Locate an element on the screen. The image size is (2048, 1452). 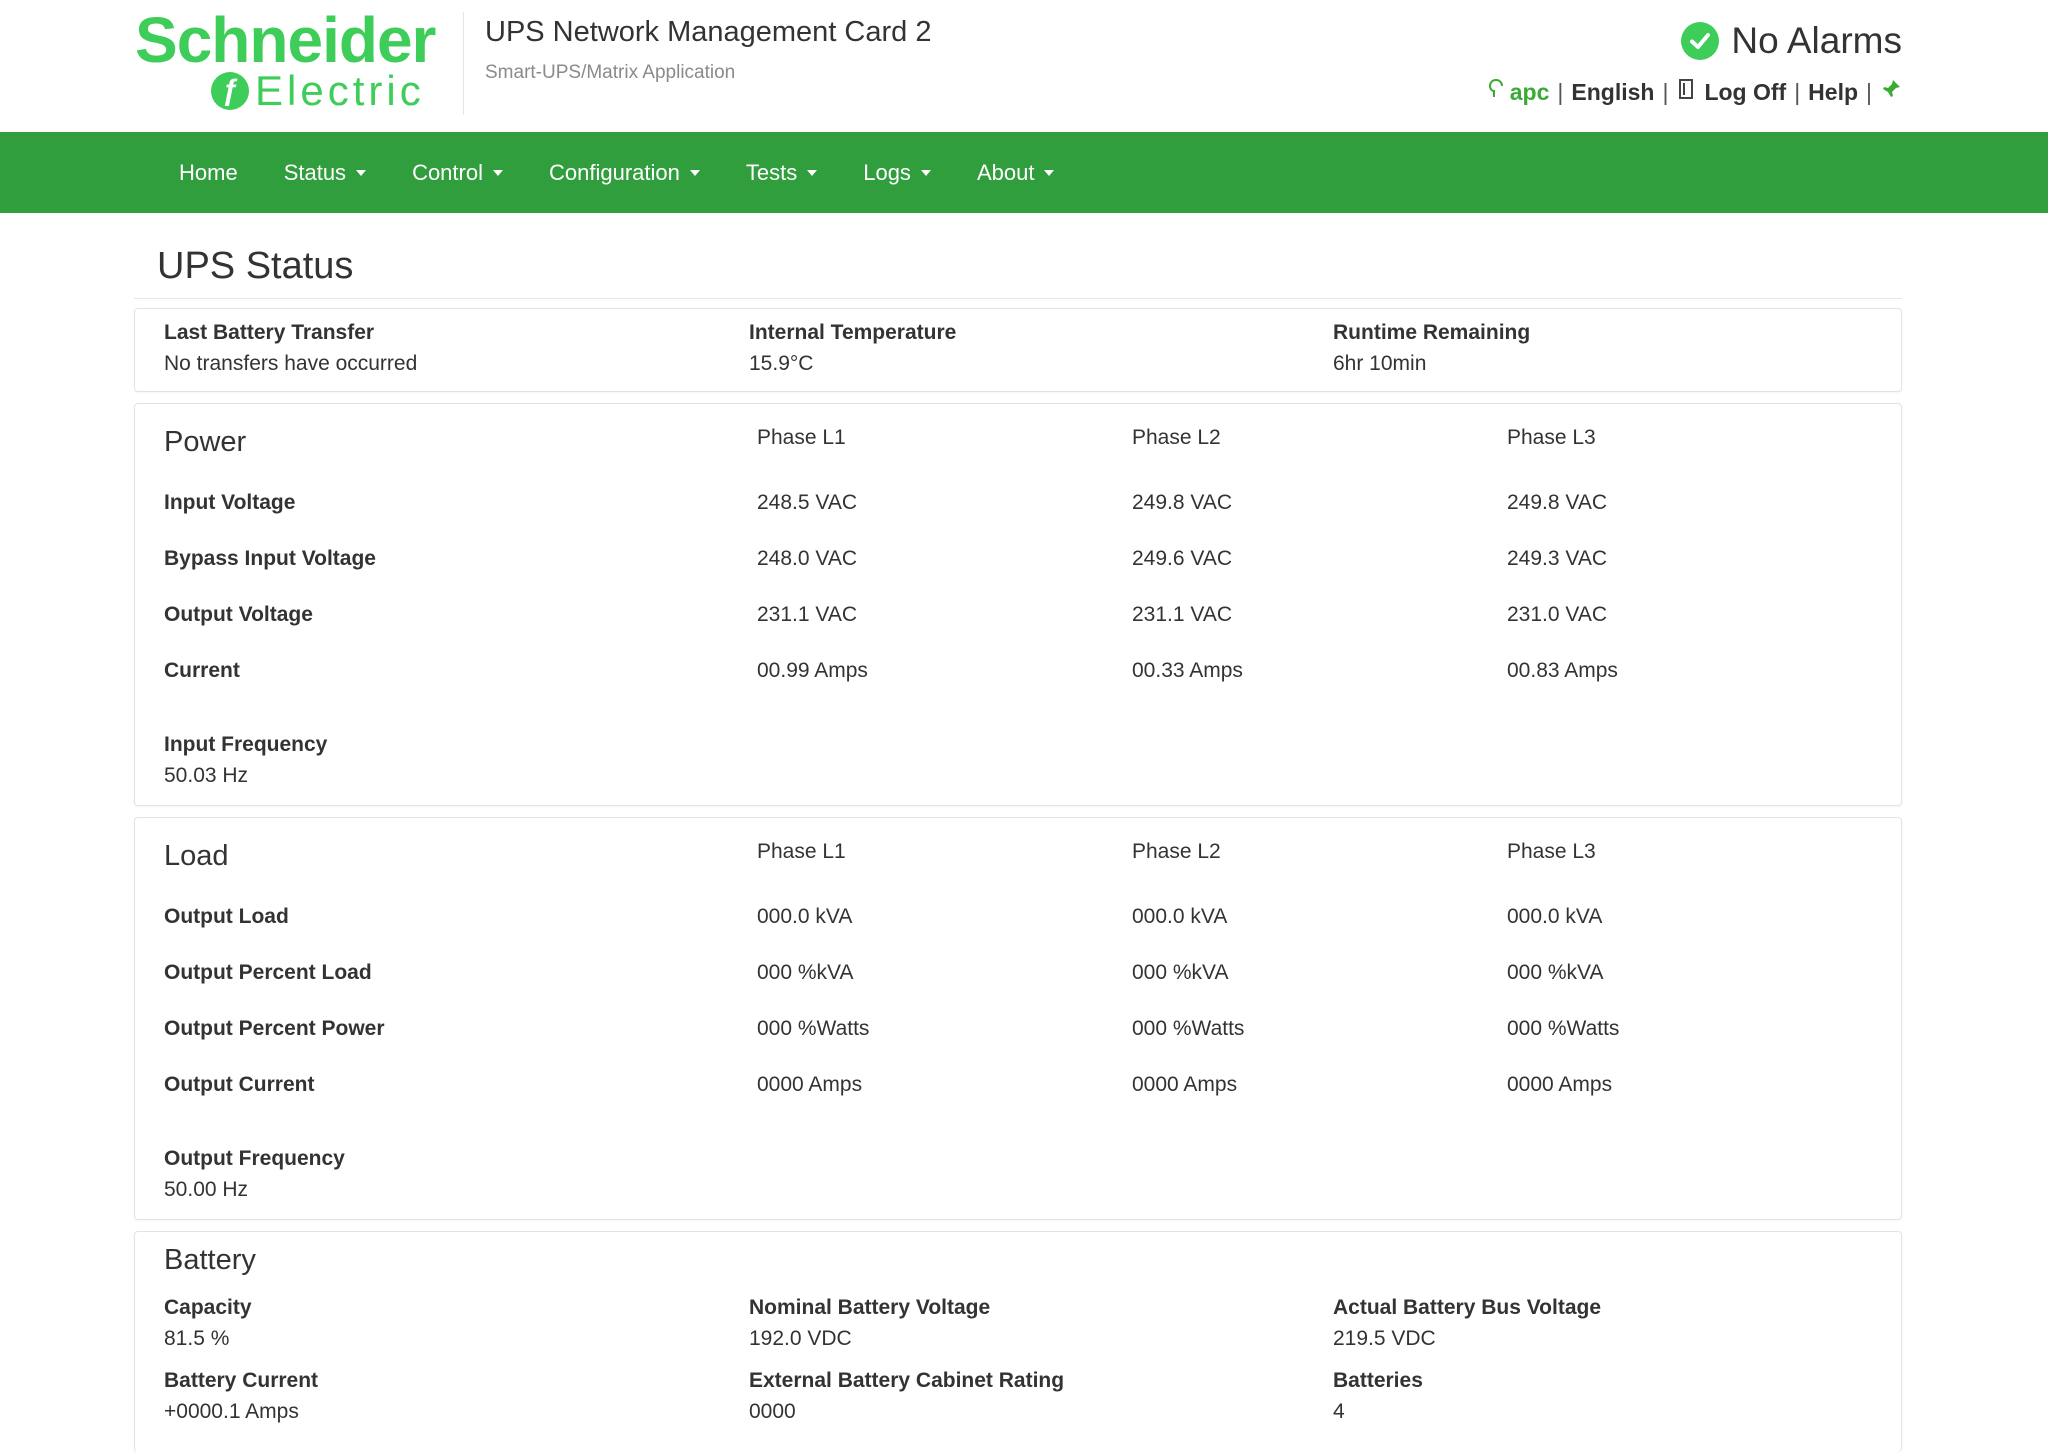
bypass-voltage-l1: 248.0 VAC is located at coordinates (807, 558).